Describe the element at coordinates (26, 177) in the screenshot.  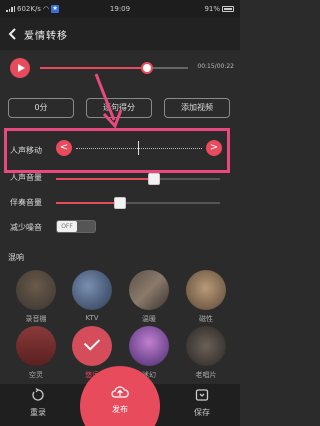
I see `vocal-volume-label: 人声音量` at that location.